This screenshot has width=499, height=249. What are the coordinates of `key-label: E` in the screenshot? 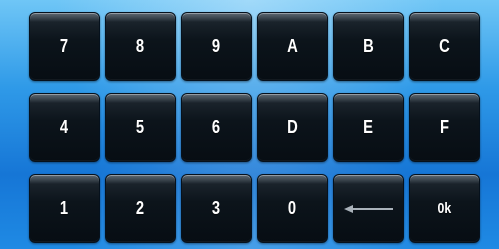 It's located at (368, 127).